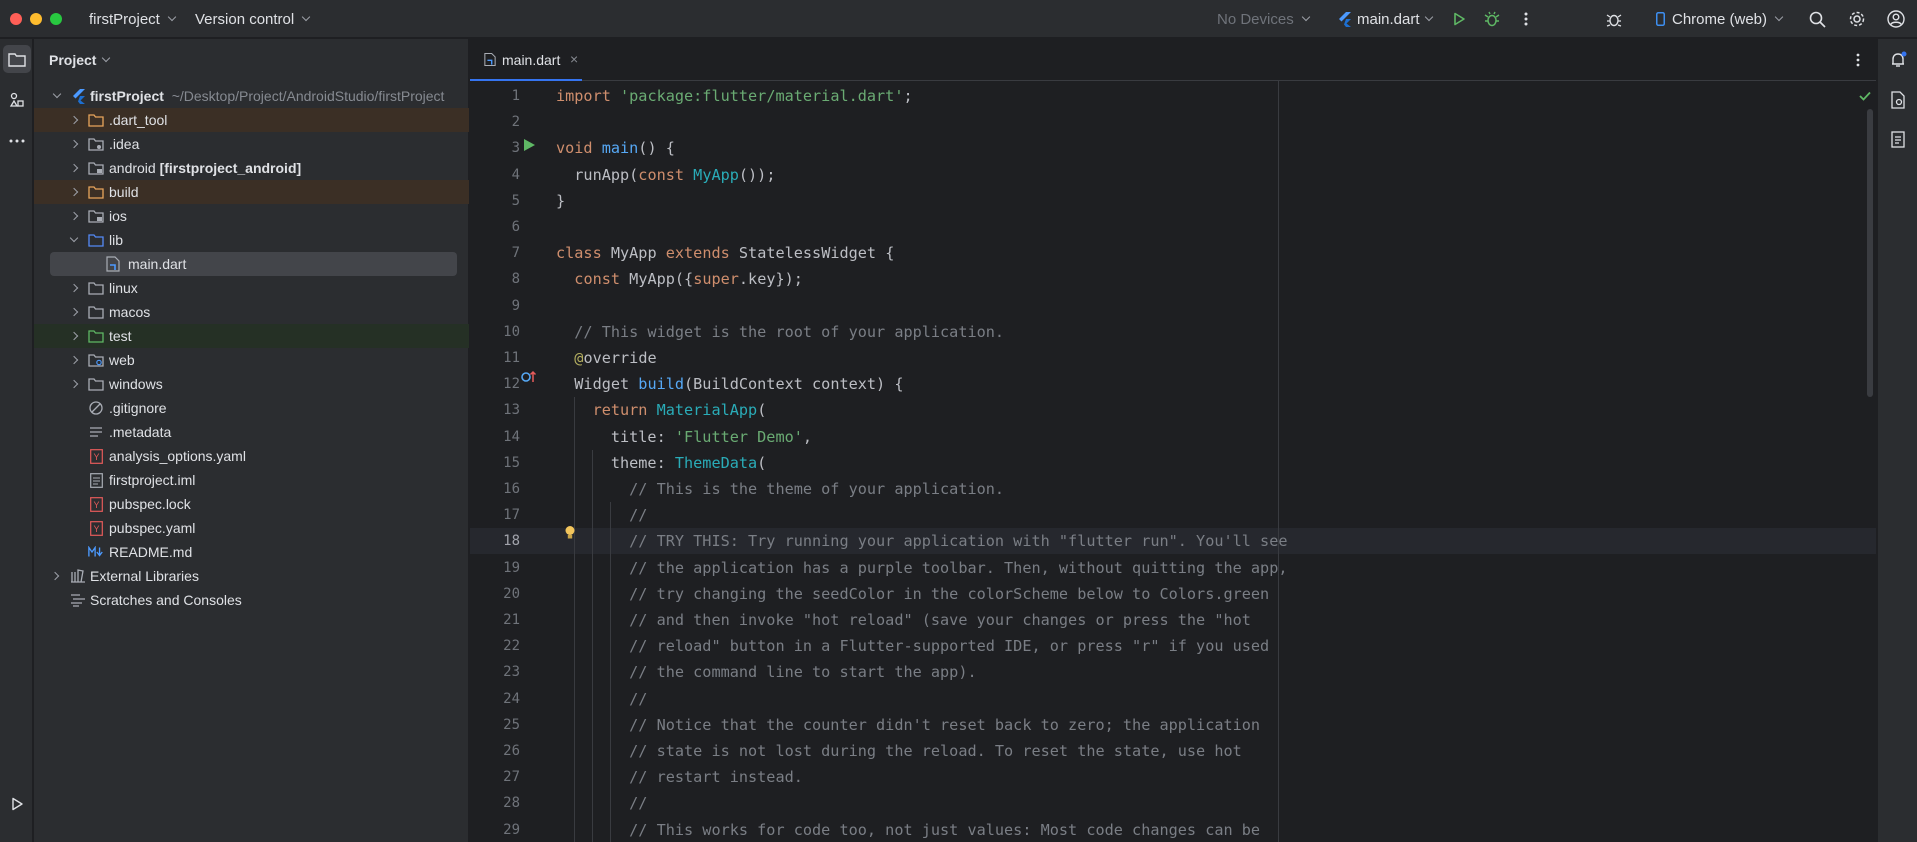  Describe the element at coordinates (251, 288) in the screenshot. I see `tree-item-linux: linux` at that location.